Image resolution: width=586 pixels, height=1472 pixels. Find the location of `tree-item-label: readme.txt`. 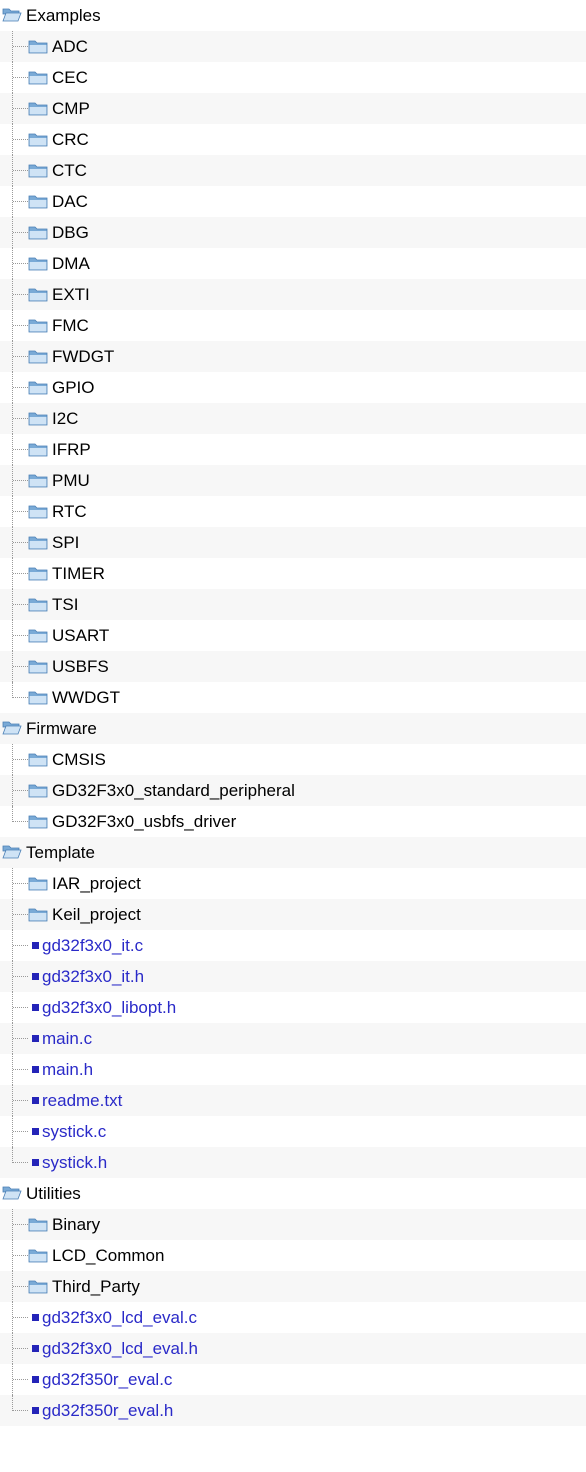

tree-item-label: readme.txt is located at coordinates (82, 1100).